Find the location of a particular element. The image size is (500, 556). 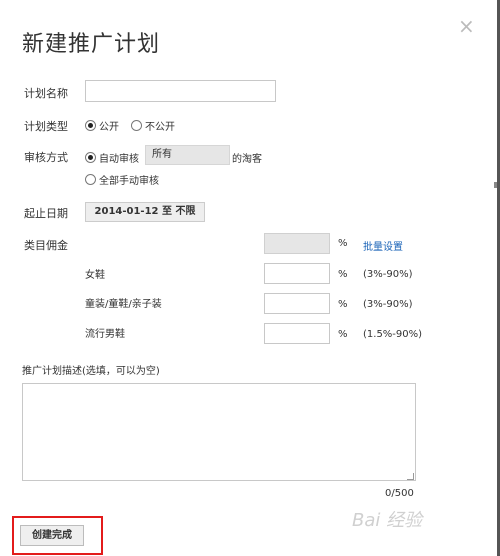

plan-type-public-radio: 公开 is located at coordinates (102, 125).